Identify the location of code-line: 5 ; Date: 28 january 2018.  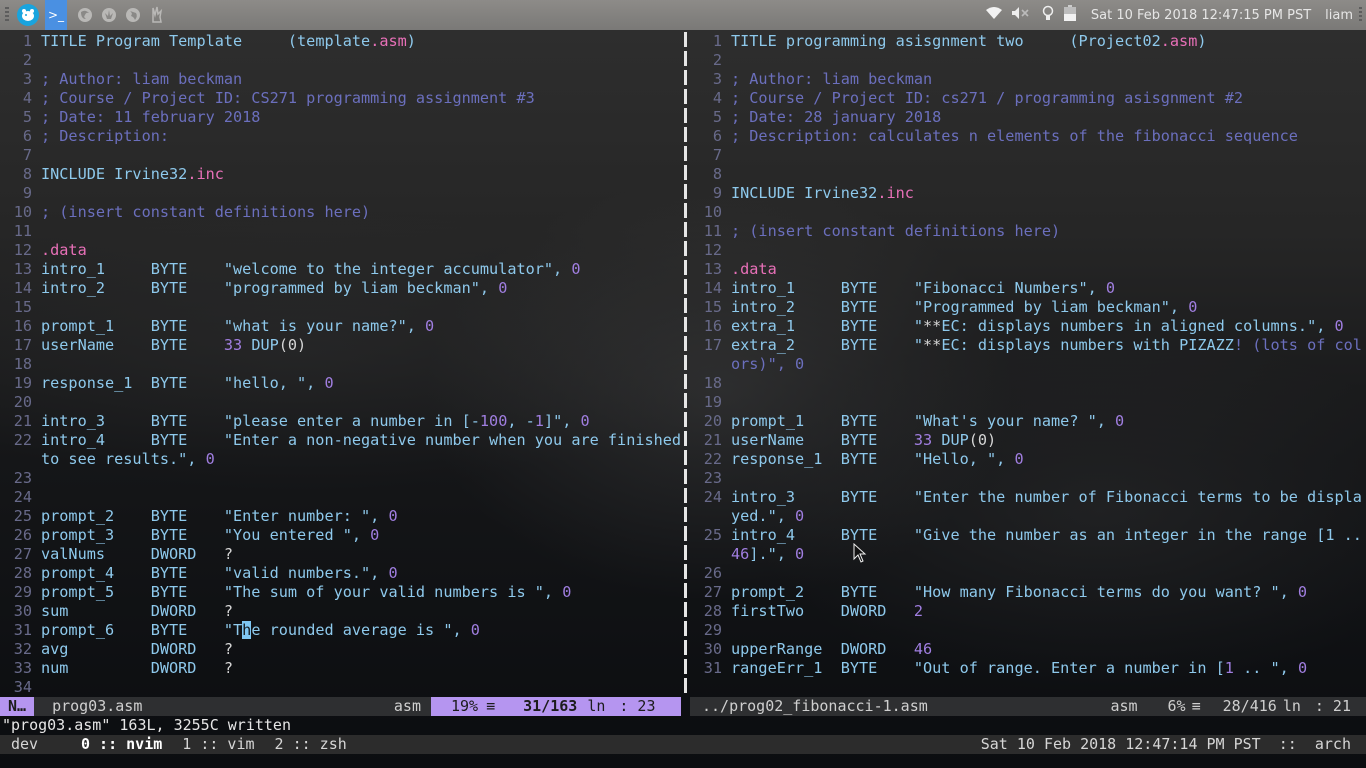
(1028, 117).